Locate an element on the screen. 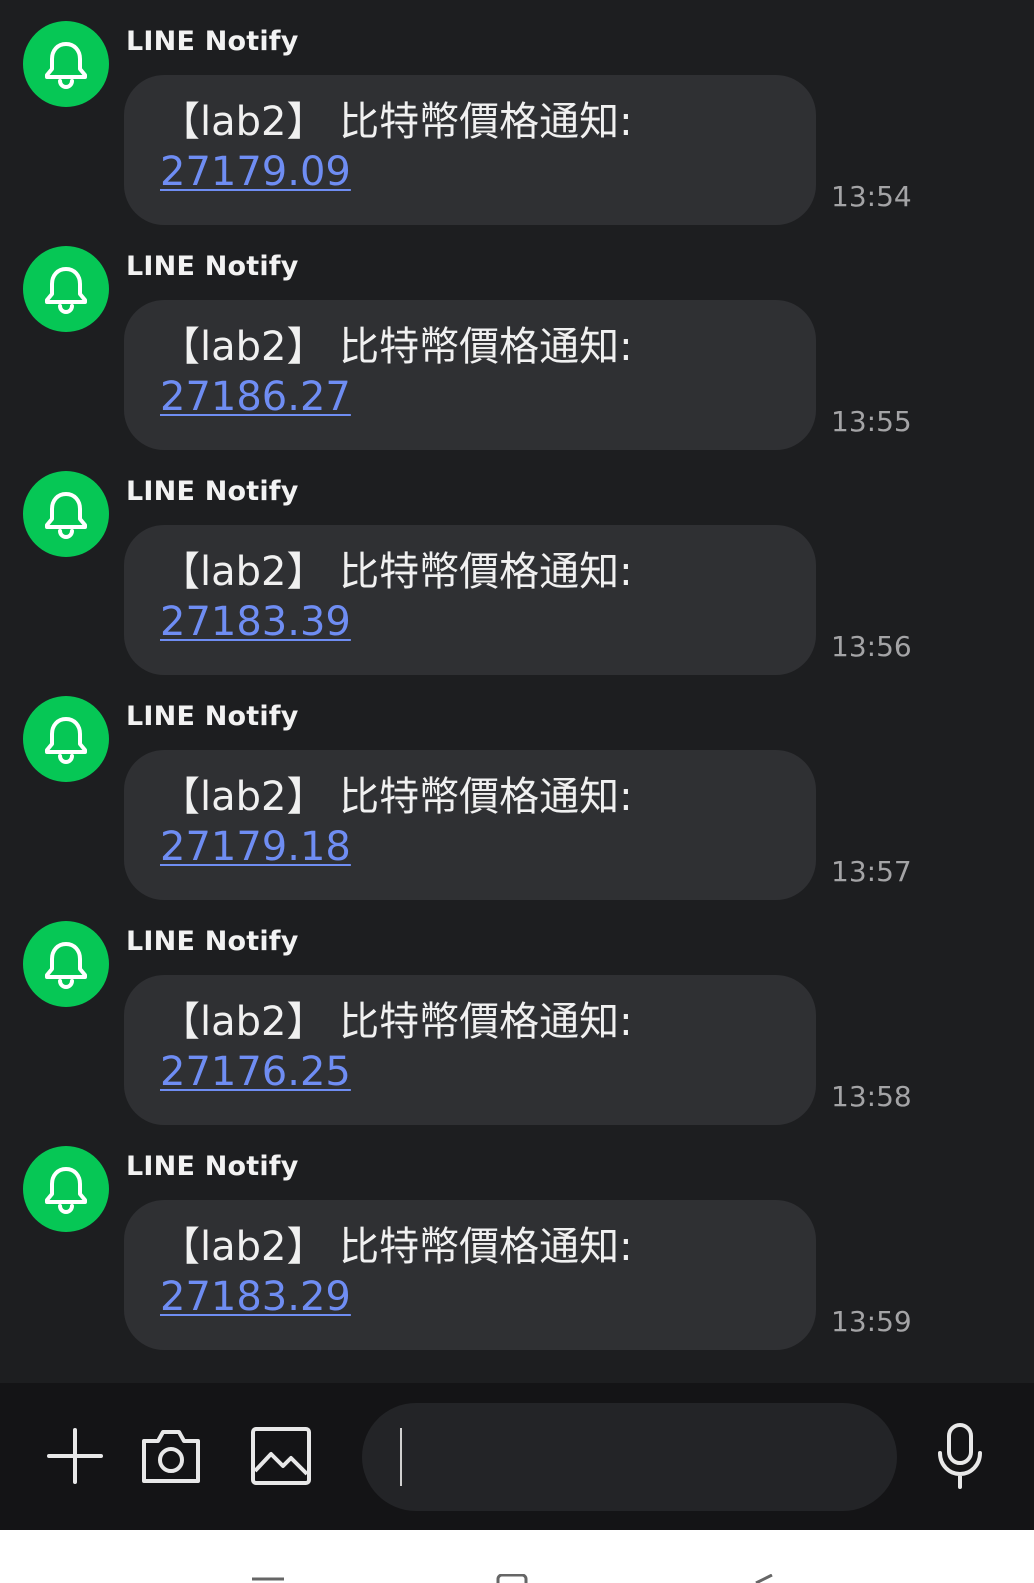 Image resolution: width=1034 pixels, height=1583 pixels. image-icon is located at coordinates (281, 1456).